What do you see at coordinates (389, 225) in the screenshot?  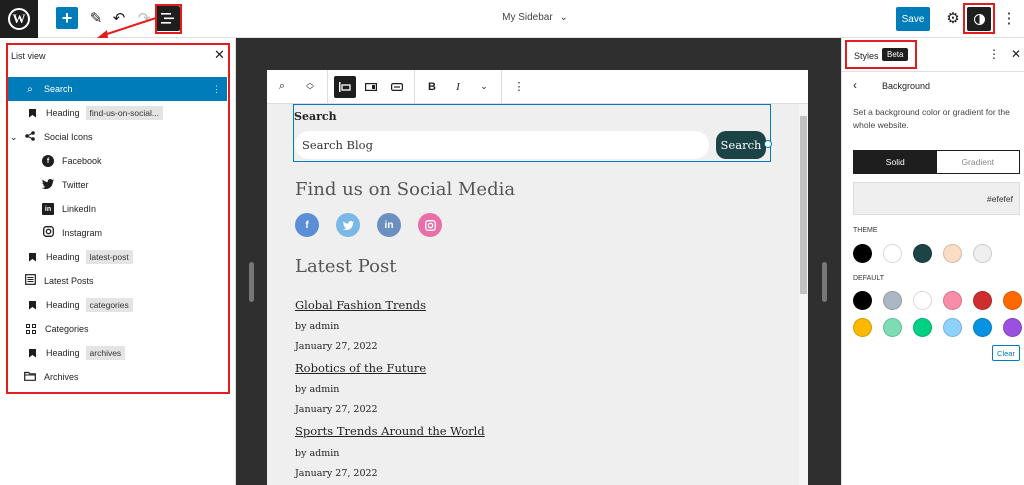 I see `linkedin-icon: in` at bounding box center [389, 225].